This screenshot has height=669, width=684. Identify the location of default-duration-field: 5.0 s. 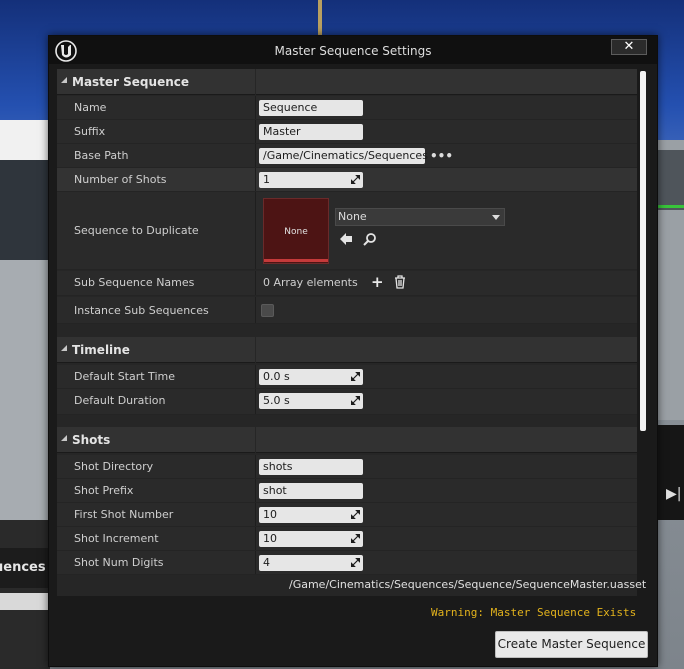
(311, 401).